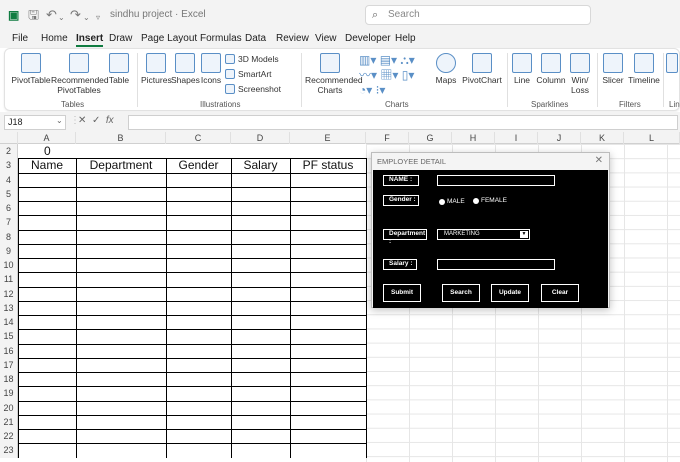 The height and width of the screenshot is (462, 680). What do you see at coordinates (9, 151) in the screenshot?
I see `row-header: 2` at bounding box center [9, 151].